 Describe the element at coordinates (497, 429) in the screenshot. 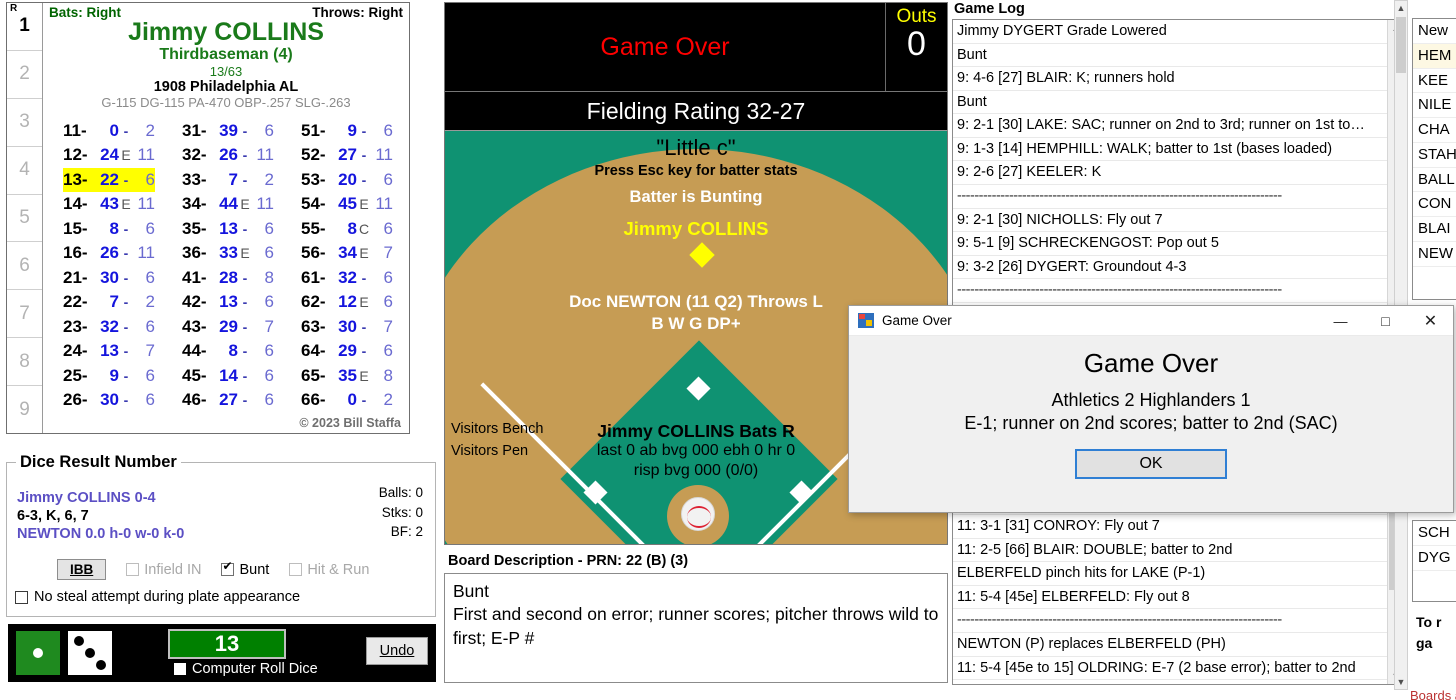

I see `visitors-bench-link: Visitors Bench` at that location.